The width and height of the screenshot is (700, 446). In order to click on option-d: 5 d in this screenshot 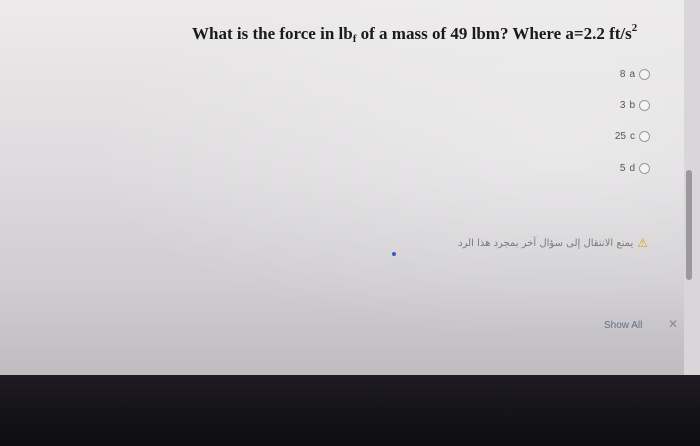, I will do `click(635, 168)`.